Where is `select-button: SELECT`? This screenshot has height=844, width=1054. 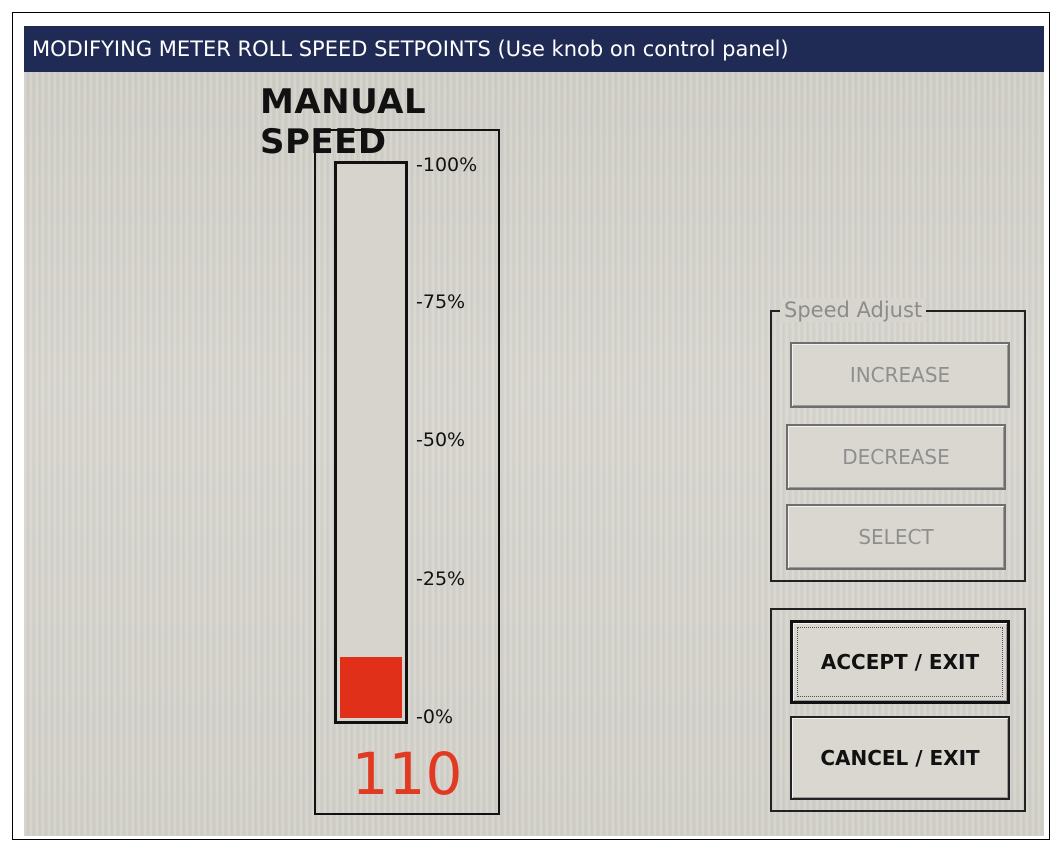 select-button: SELECT is located at coordinates (896, 537).